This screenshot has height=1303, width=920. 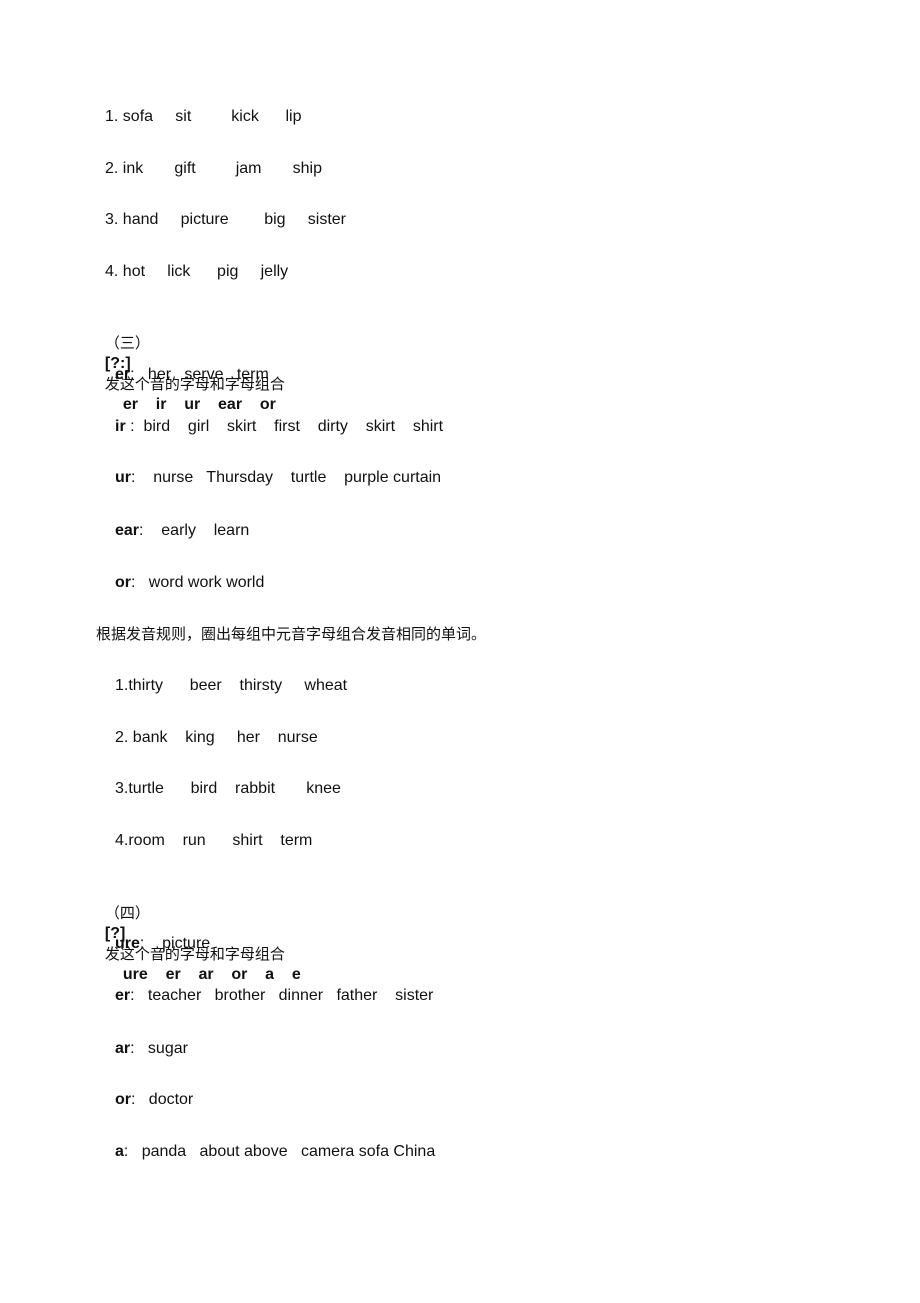 I want to click on combo-key: ar, so click(x=123, y=1048).